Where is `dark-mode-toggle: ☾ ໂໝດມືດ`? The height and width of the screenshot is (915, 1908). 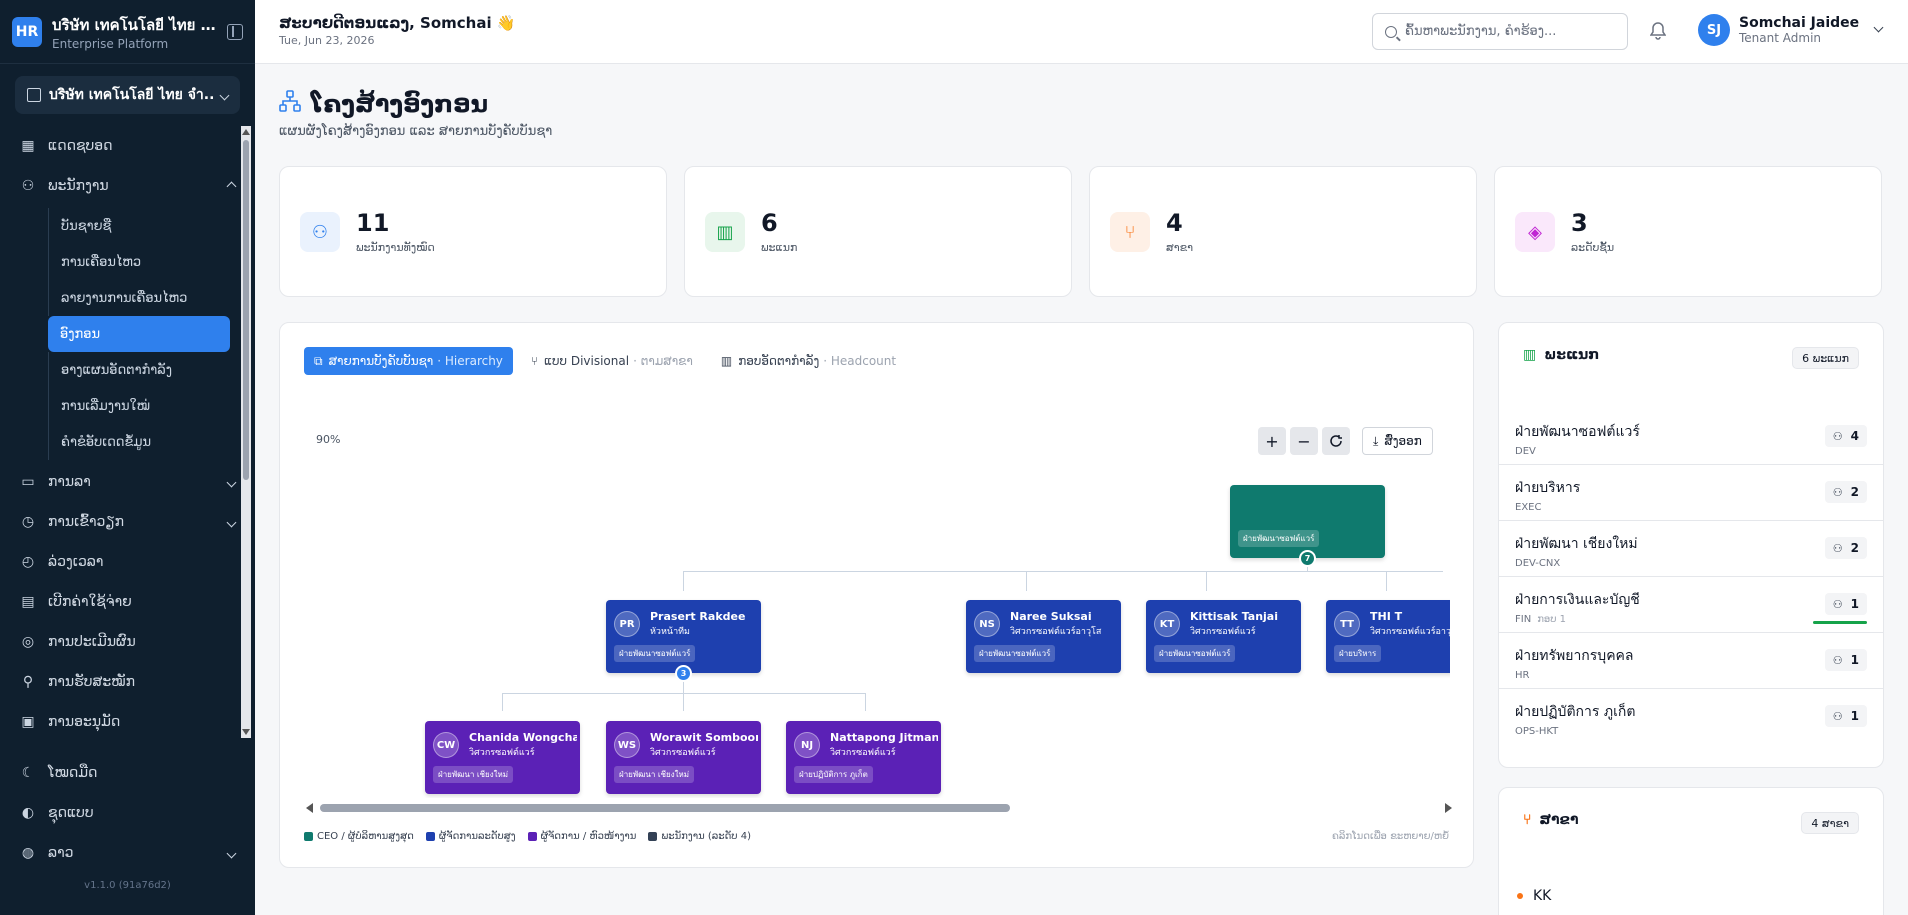
dark-mode-toggle: ☾ ໂໝດມືດ is located at coordinates (127, 773).